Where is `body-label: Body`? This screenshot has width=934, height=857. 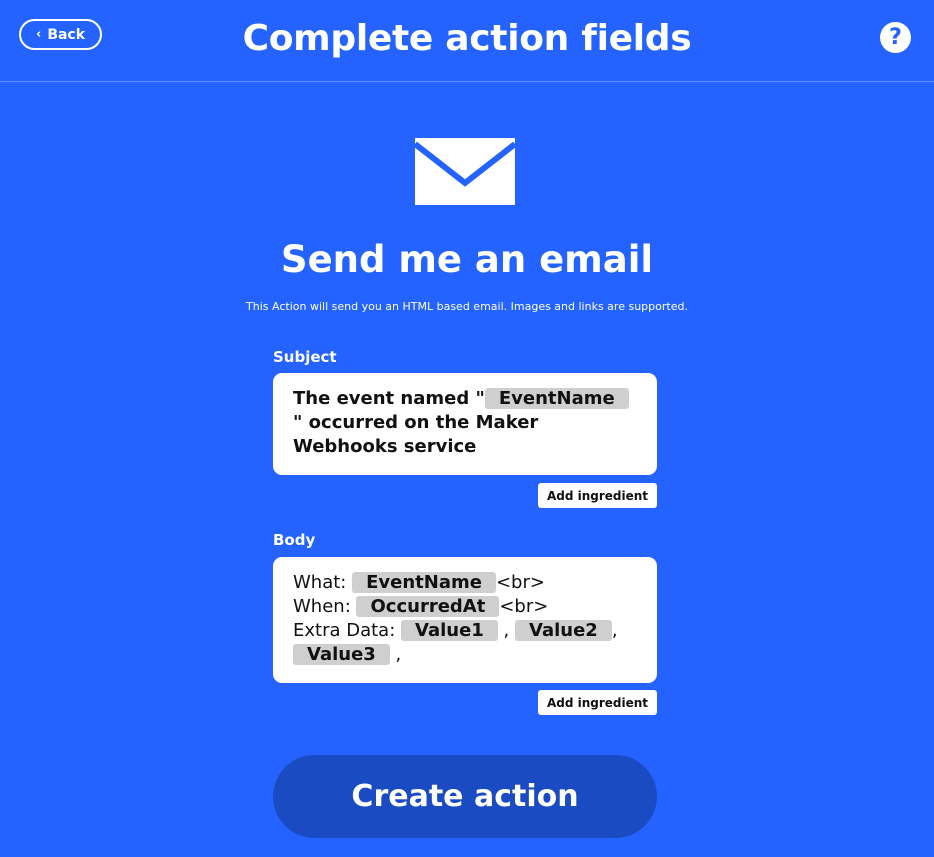 body-label: Body is located at coordinates (294, 540).